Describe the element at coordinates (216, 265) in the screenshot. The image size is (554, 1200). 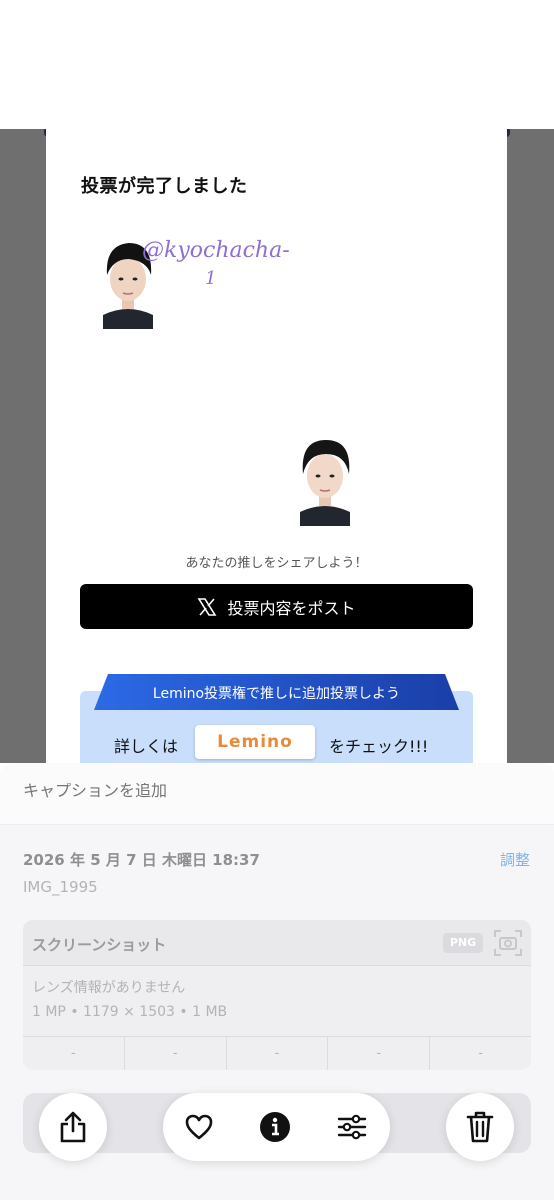
I see `handwritten-watermark: @kyochacha- 1` at that location.